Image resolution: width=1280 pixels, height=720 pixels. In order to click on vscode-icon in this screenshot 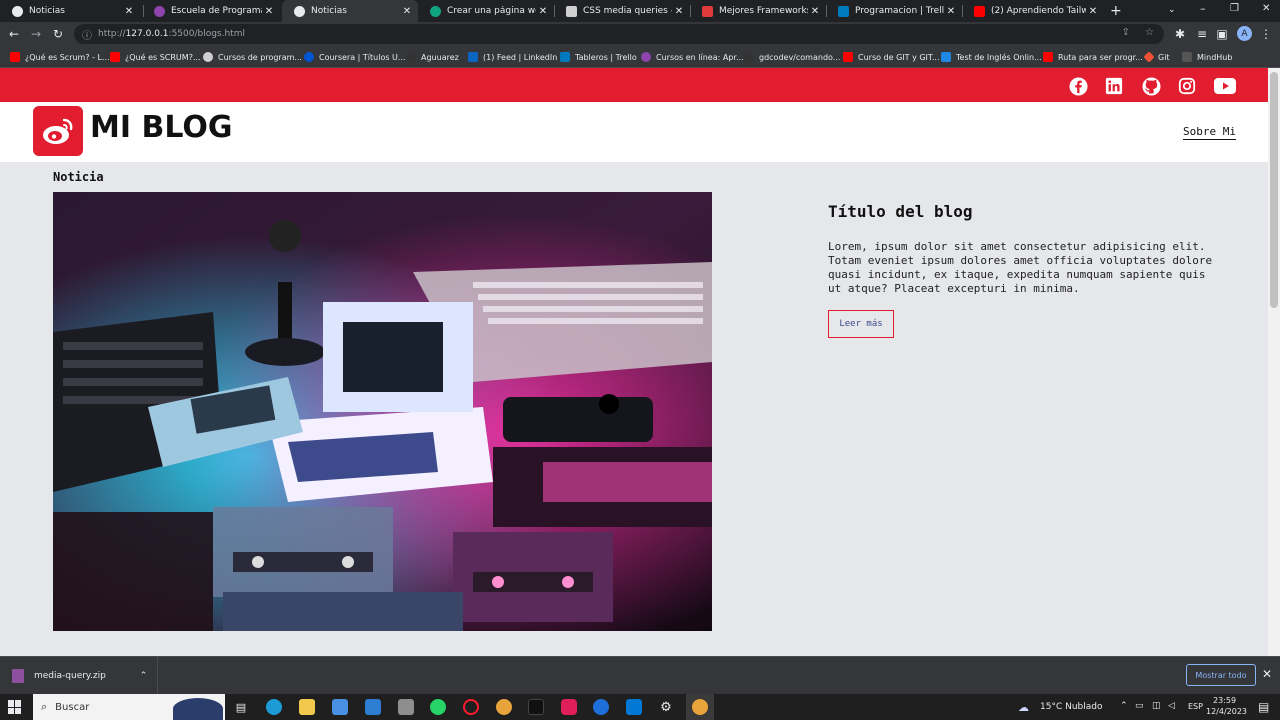, I will do `click(634, 707)`.